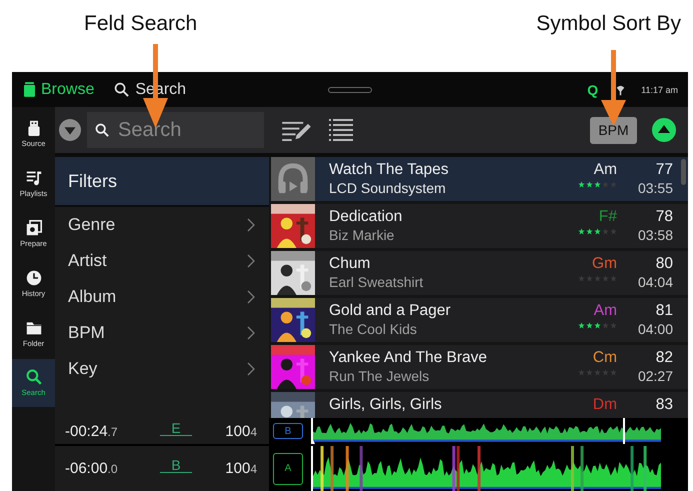 Image resolution: width=693 pixels, height=491 pixels. What do you see at coordinates (176, 428) in the screenshot?
I see `deck-key: E` at bounding box center [176, 428].